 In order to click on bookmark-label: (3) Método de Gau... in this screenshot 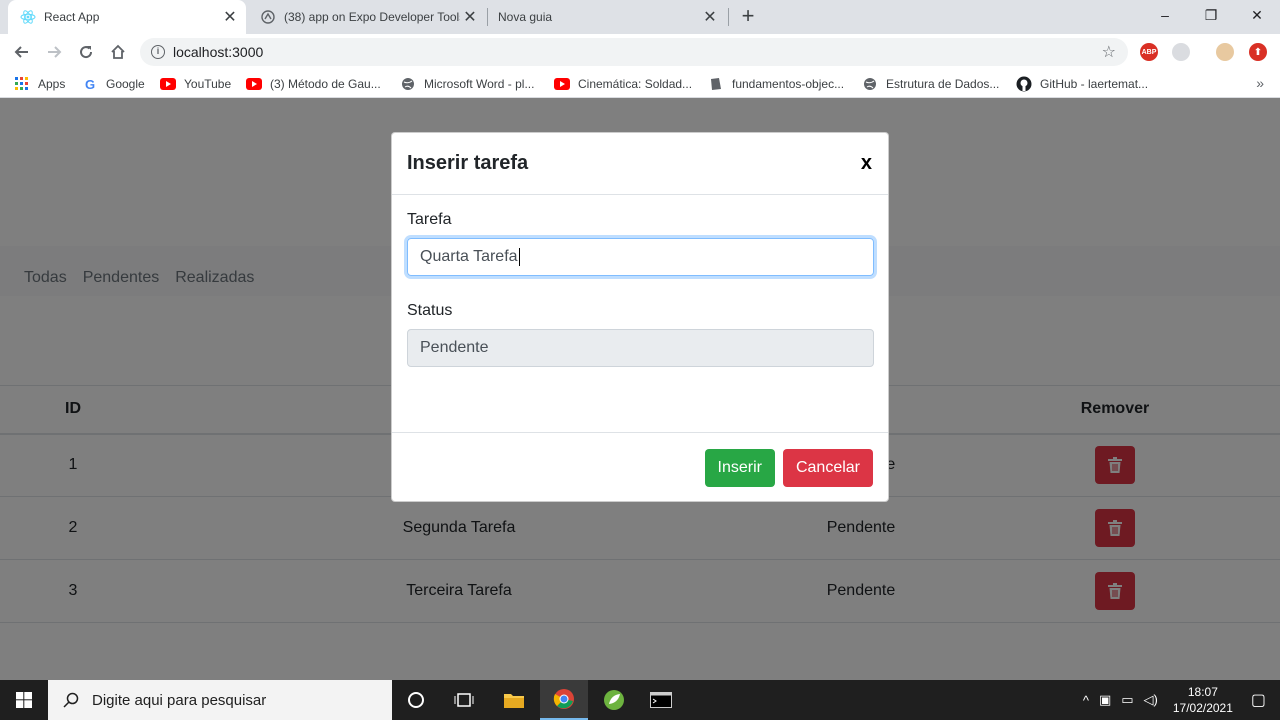, I will do `click(325, 84)`.